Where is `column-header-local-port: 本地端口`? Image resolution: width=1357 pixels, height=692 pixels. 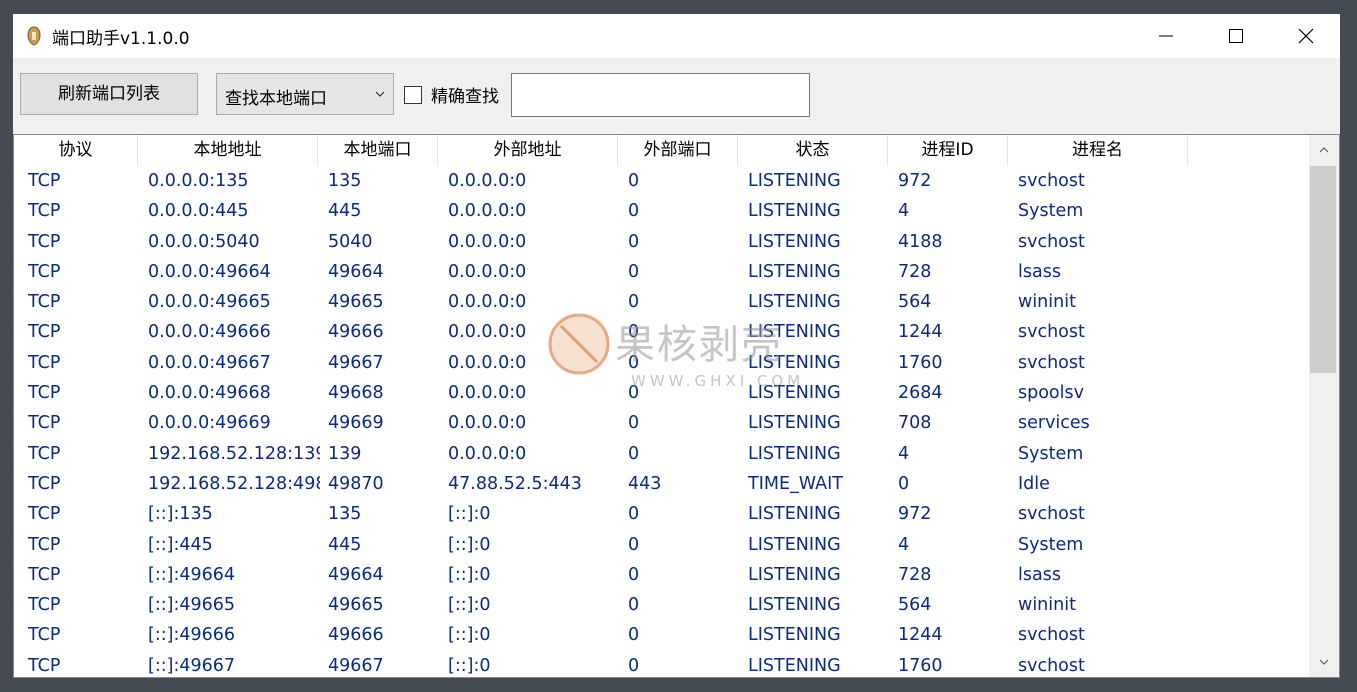
column-header-local-port: 本地端口 is located at coordinates (378, 150).